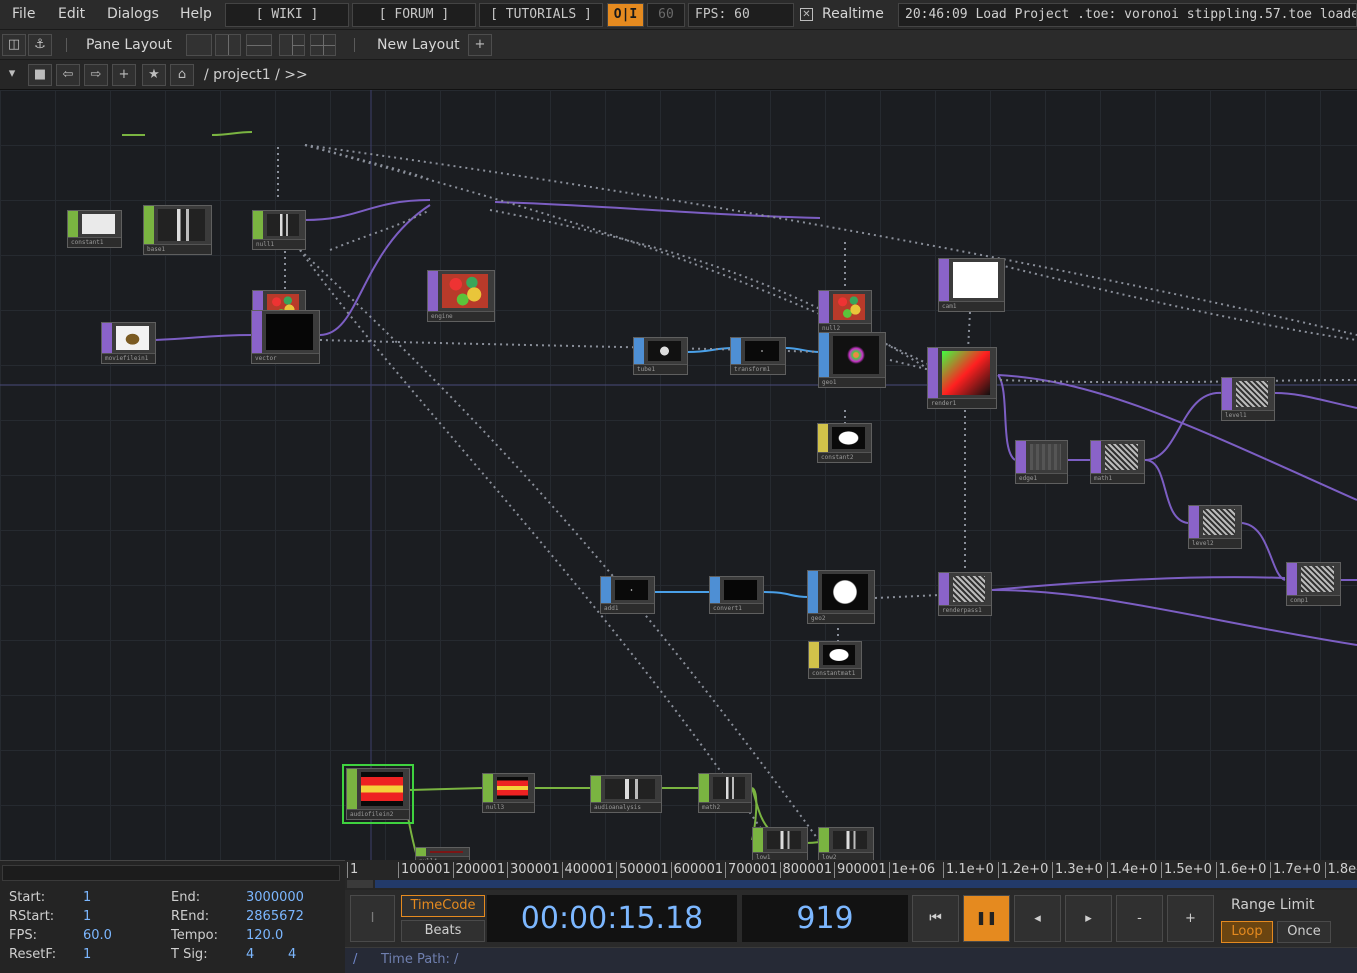  Describe the element at coordinates (626, 794) in the screenshot. I see `operator-node: audioanalysis` at that location.